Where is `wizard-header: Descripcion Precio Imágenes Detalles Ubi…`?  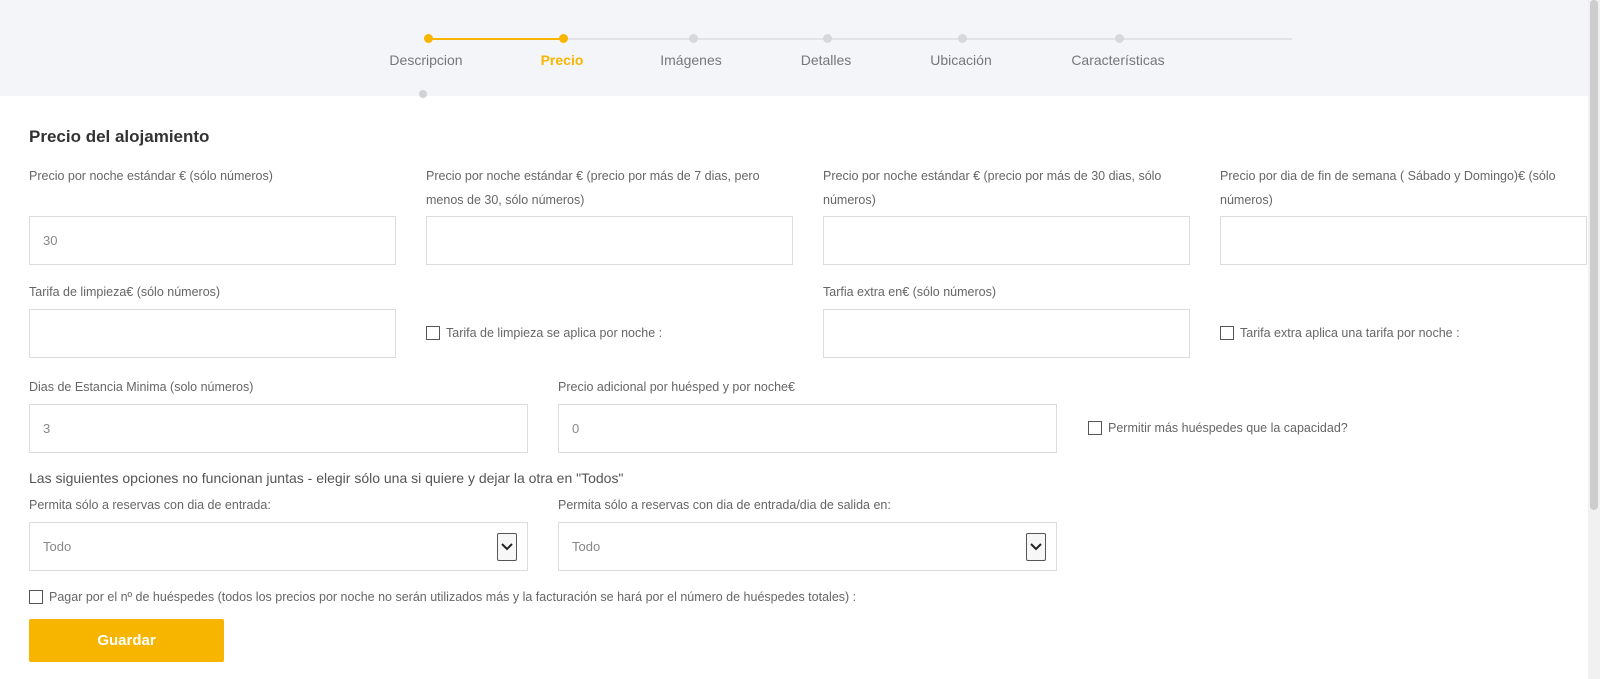 wizard-header: Descripcion Precio Imágenes Detalles Ubi… is located at coordinates (800, 48).